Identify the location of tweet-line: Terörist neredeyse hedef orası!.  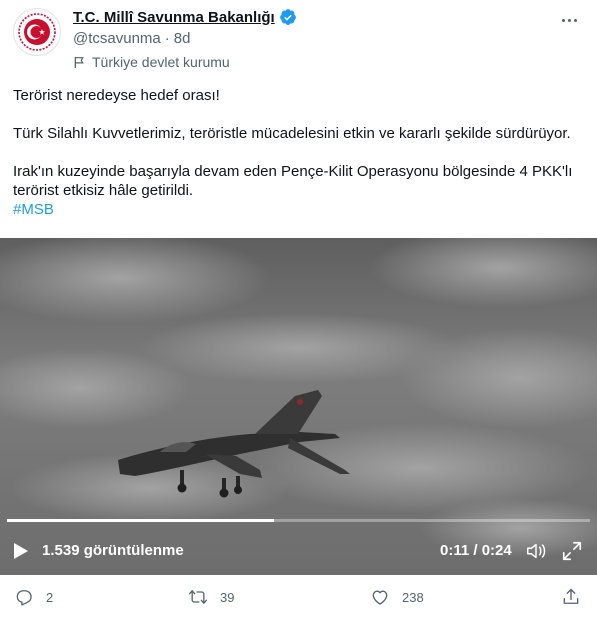
(116, 95).